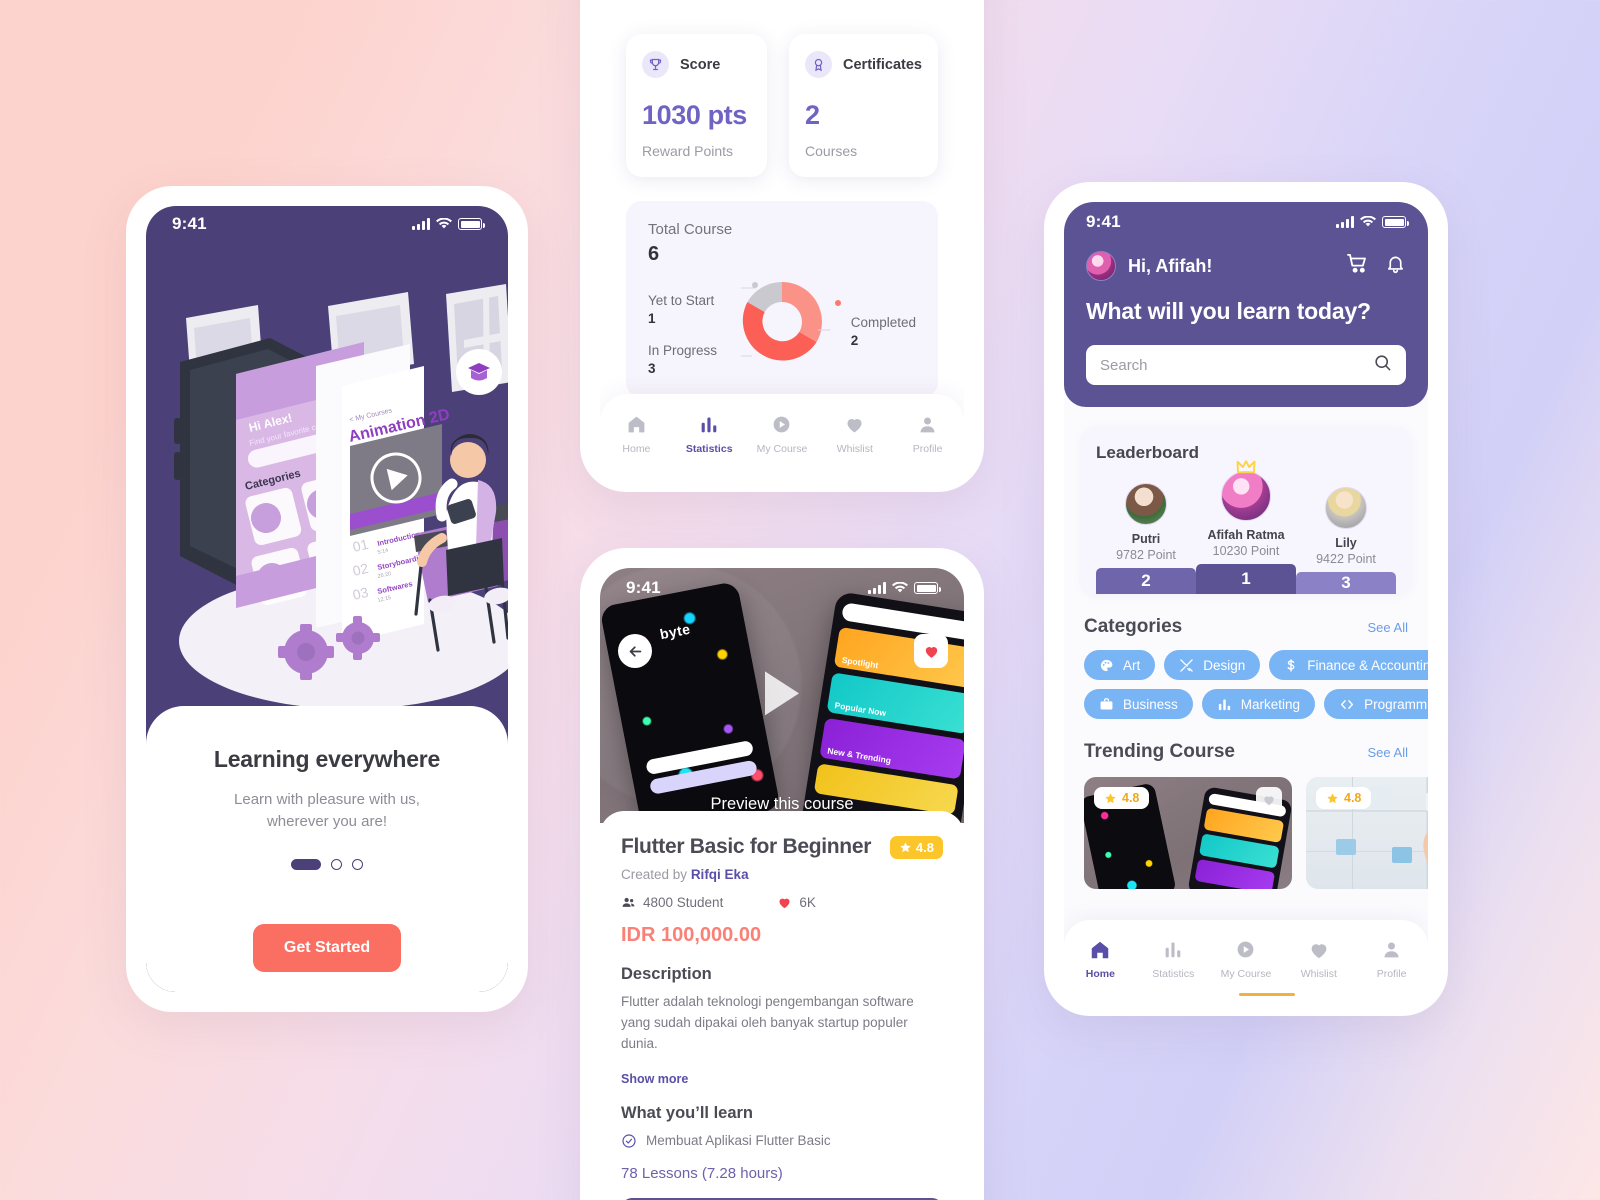  Describe the element at coordinates (931, 651) in the screenshot. I see `favorite-heart-icon` at that location.